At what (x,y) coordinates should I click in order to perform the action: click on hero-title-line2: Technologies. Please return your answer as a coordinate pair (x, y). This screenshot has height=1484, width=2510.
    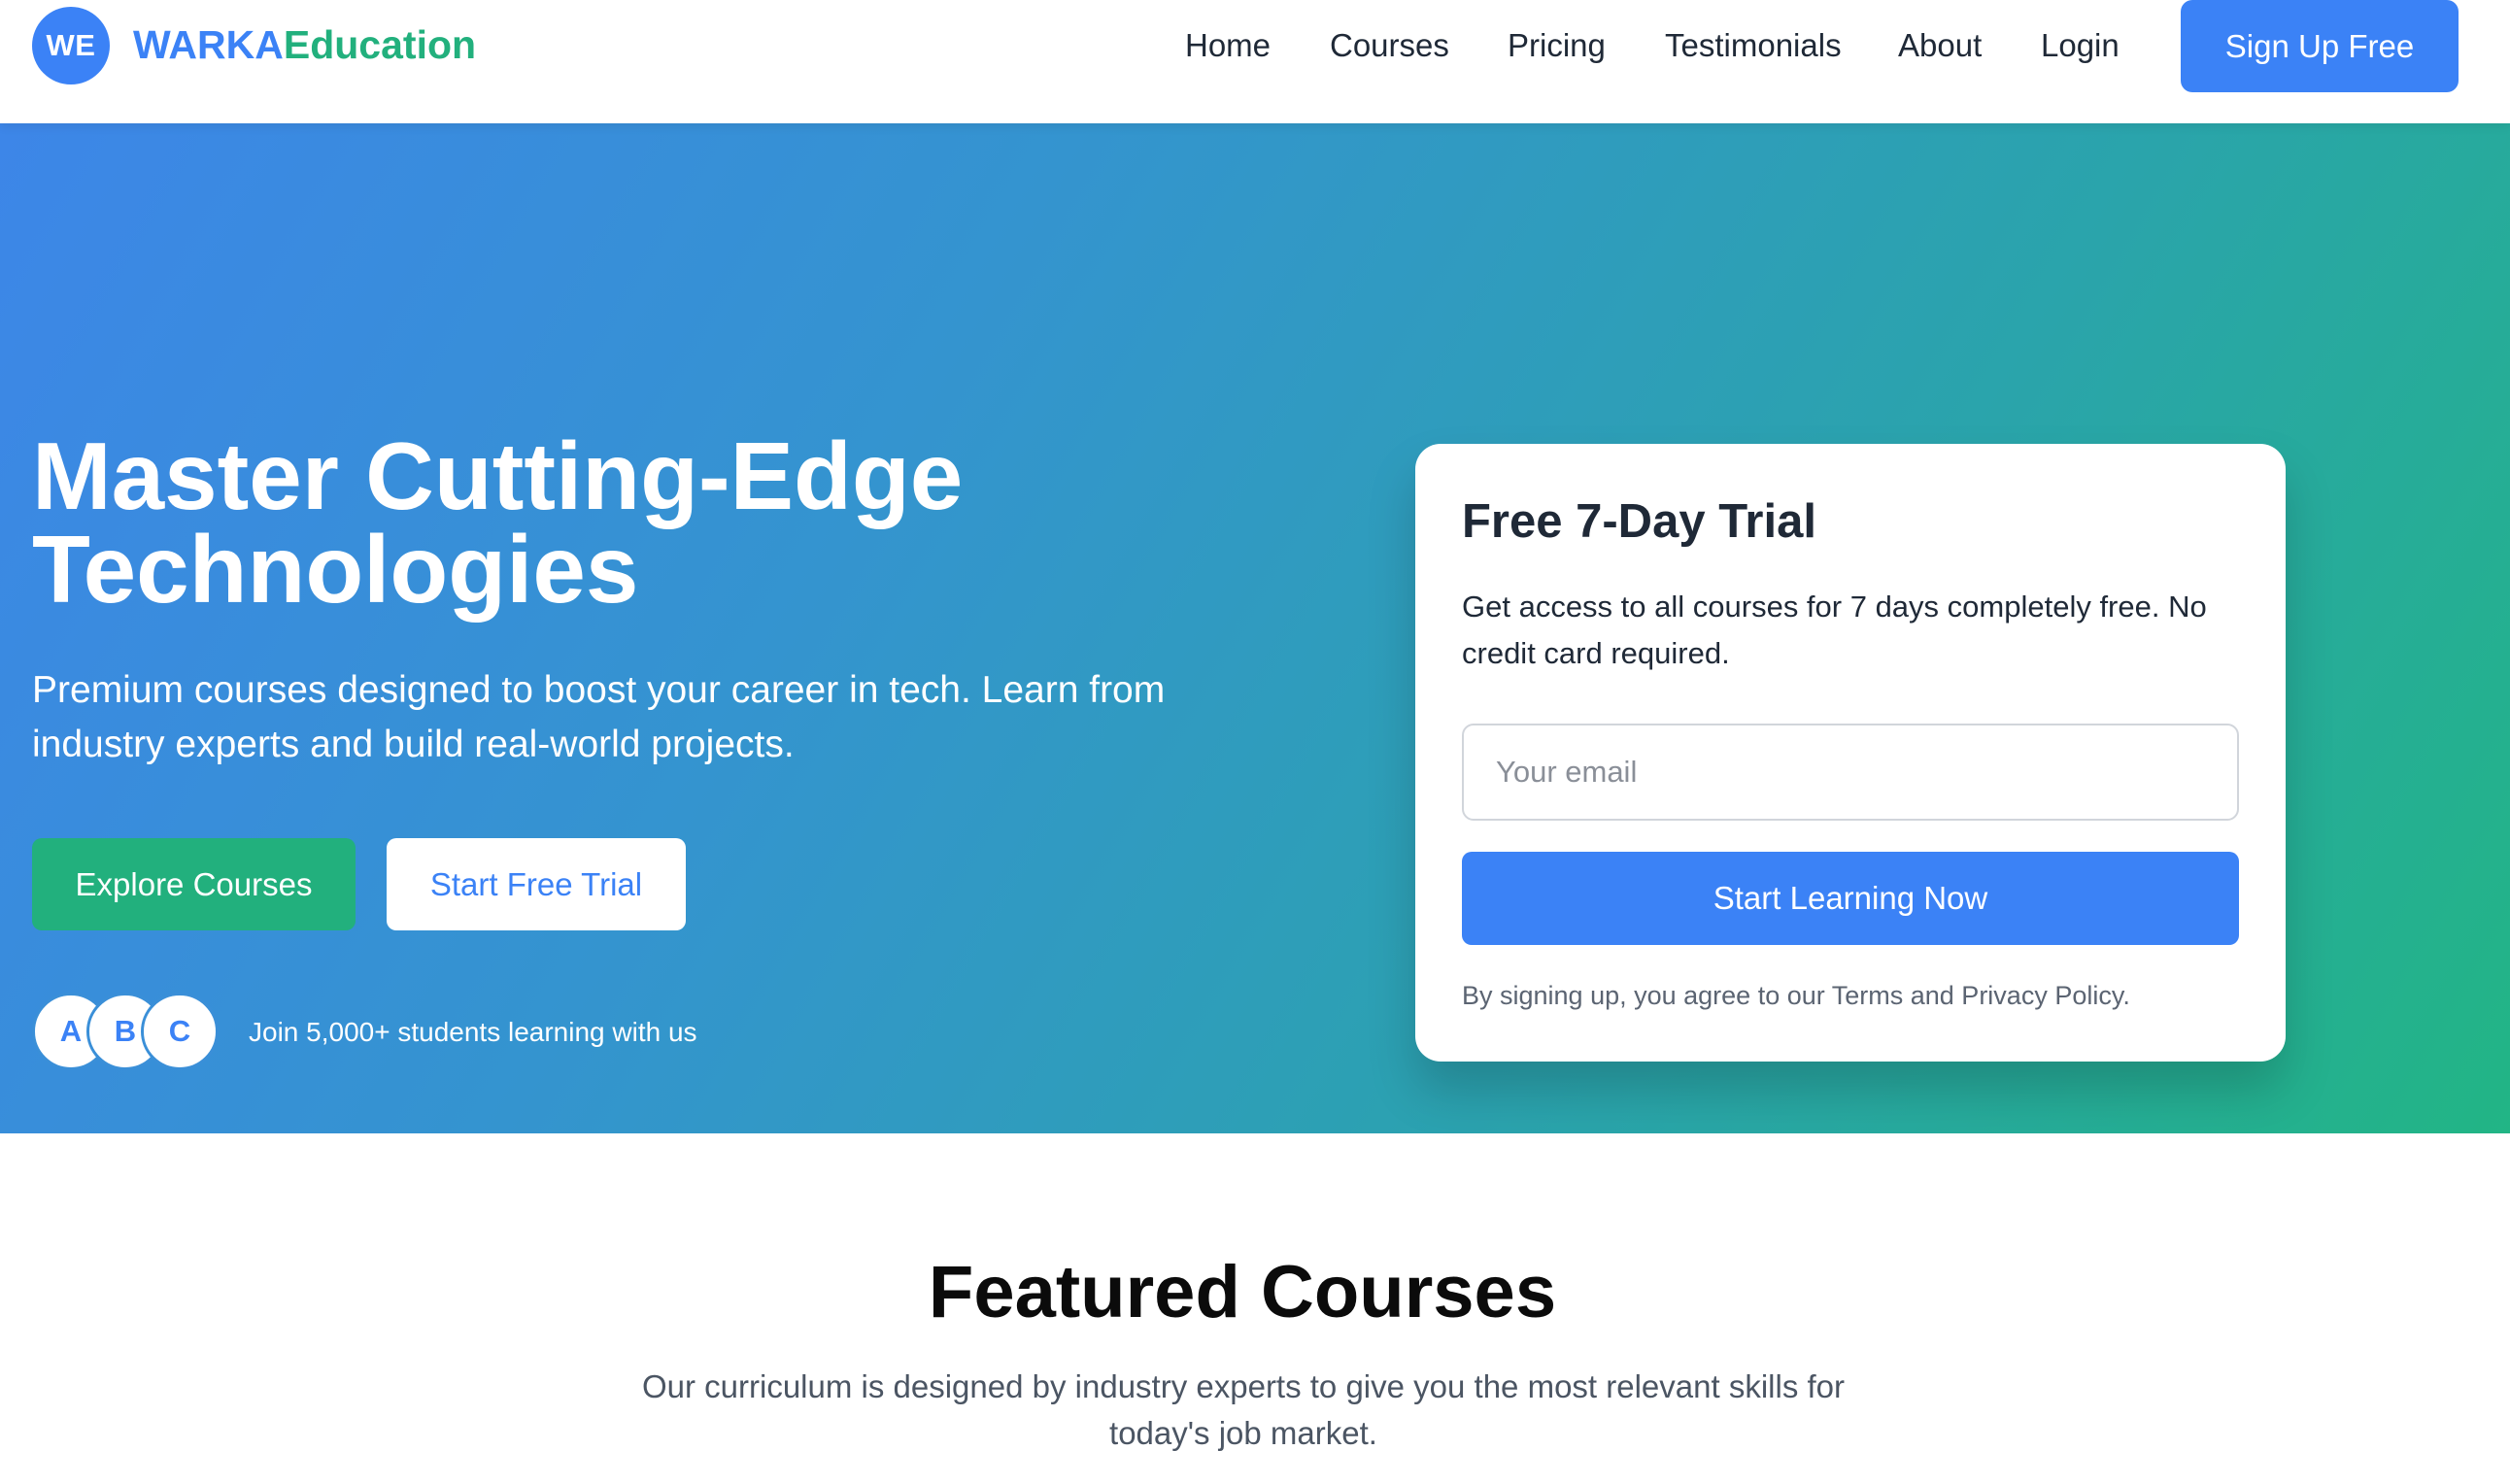
    Looking at the image, I should click on (335, 569).